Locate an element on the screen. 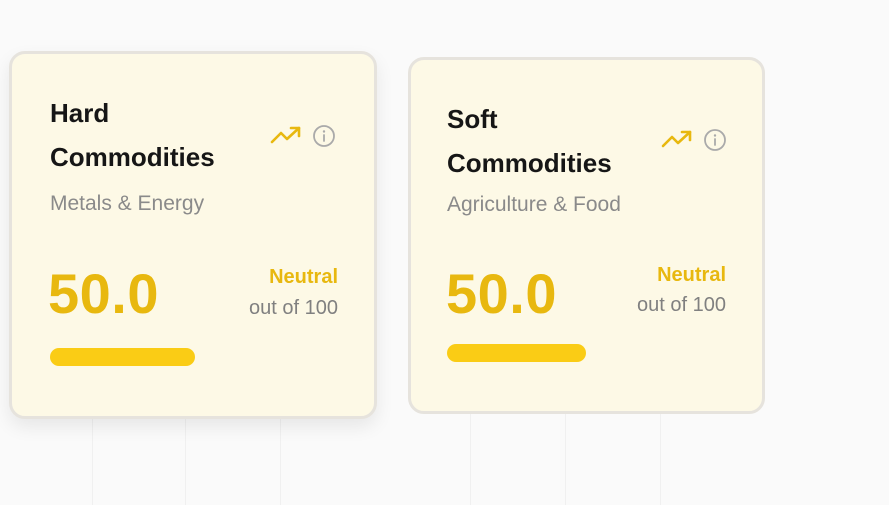  card-title: Soft Commodities is located at coordinates (529, 141).